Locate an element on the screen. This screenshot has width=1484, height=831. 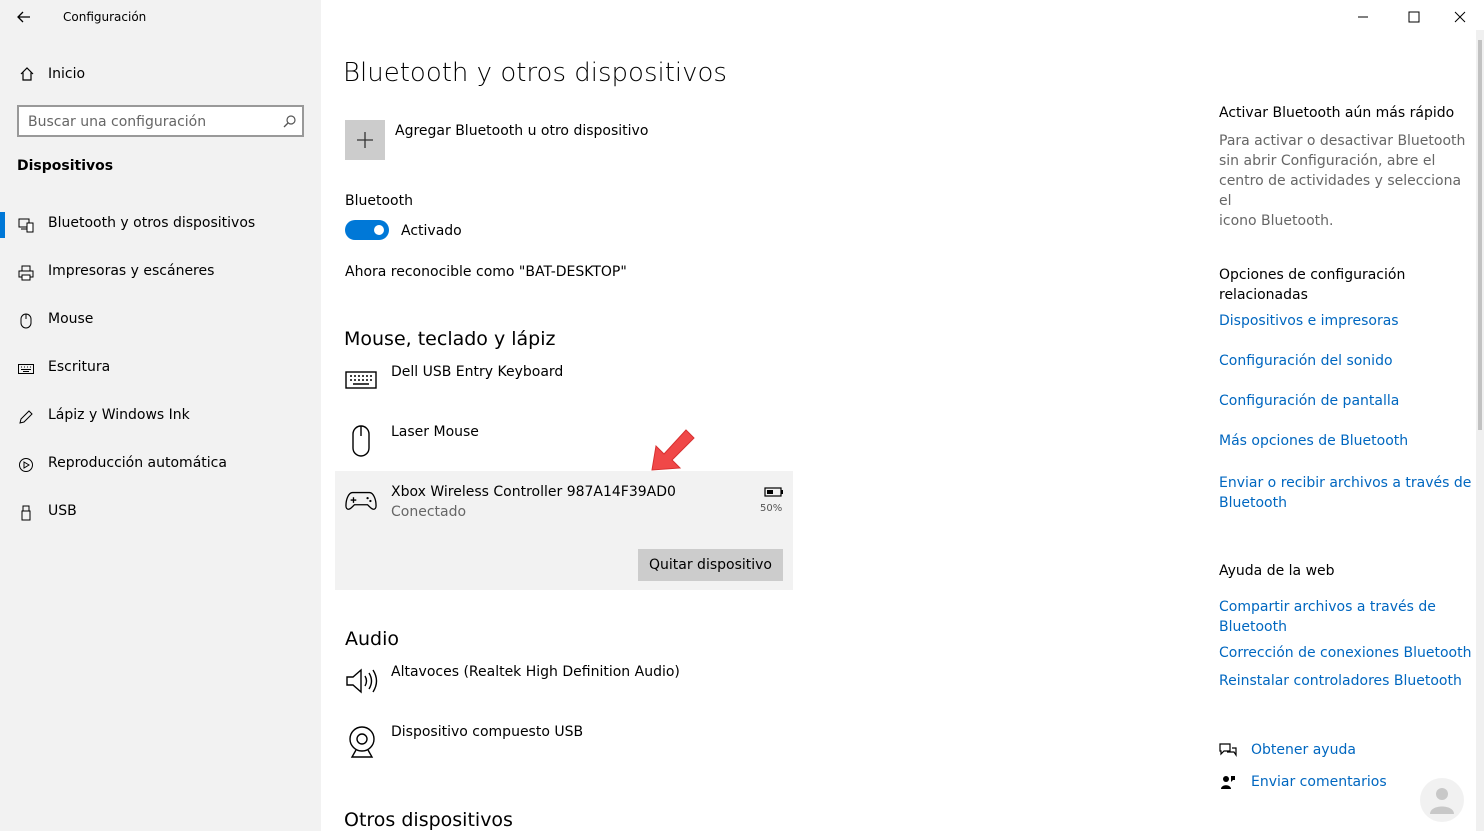
get-help-link: Obtener ayuda is located at coordinates (1319, 752).